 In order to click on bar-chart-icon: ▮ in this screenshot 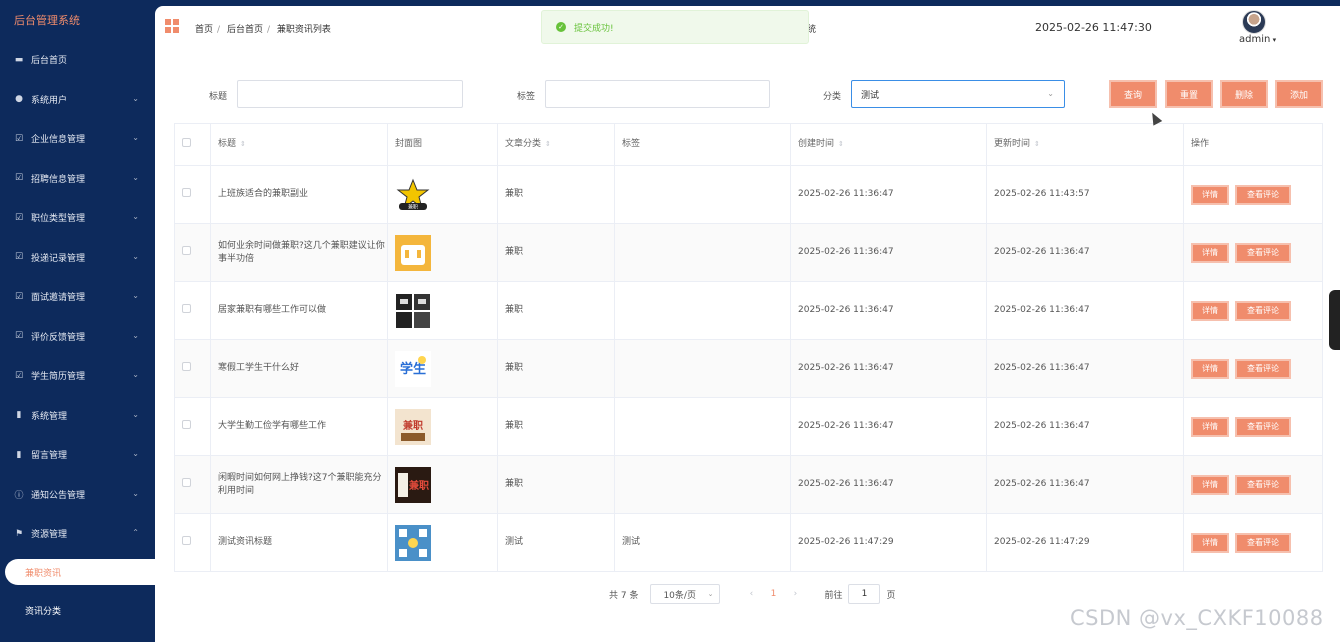, I will do `click(19, 454)`.